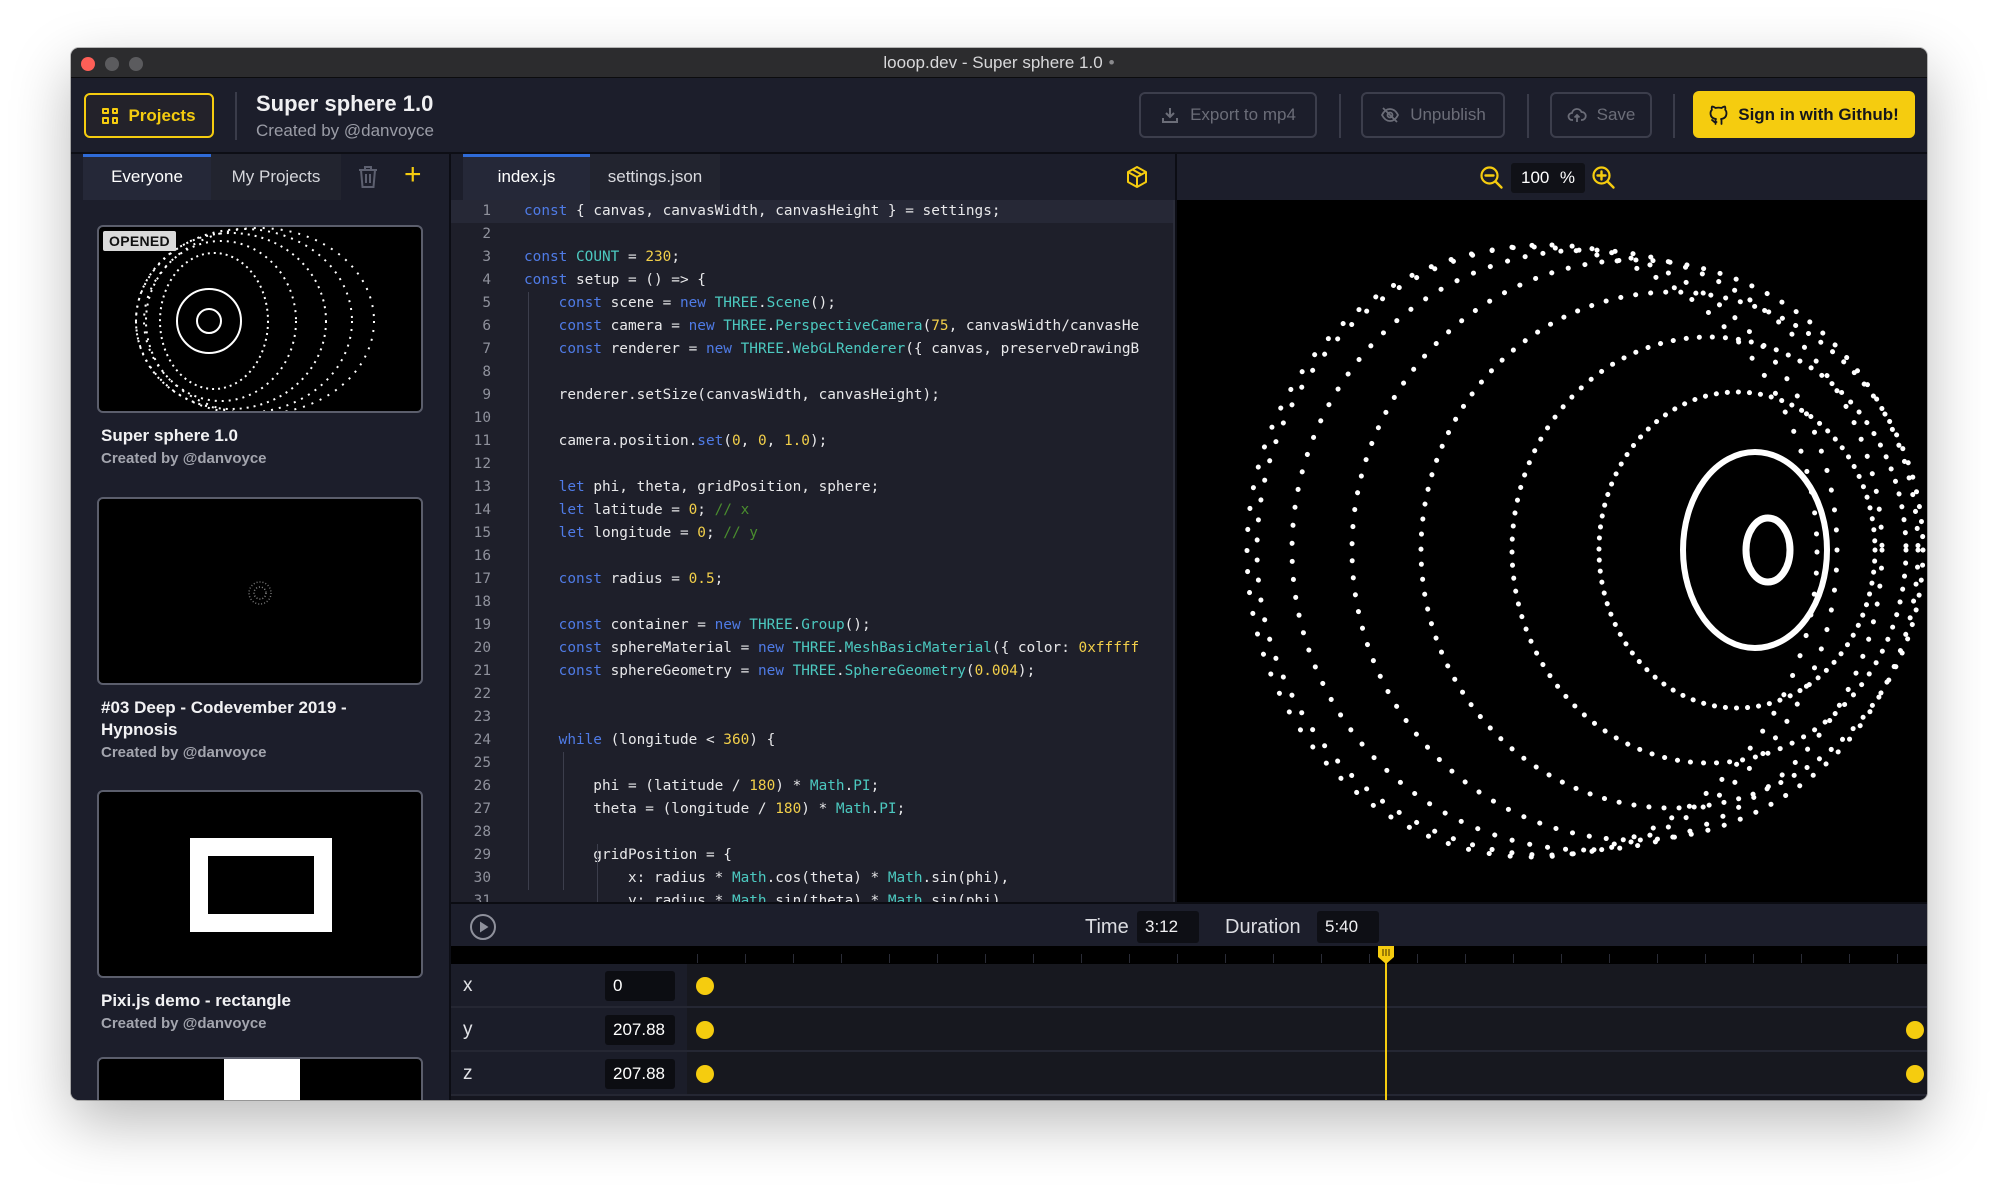  Describe the element at coordinates (482, 671) in the screenshot. I see `line-number: 21` at that location.